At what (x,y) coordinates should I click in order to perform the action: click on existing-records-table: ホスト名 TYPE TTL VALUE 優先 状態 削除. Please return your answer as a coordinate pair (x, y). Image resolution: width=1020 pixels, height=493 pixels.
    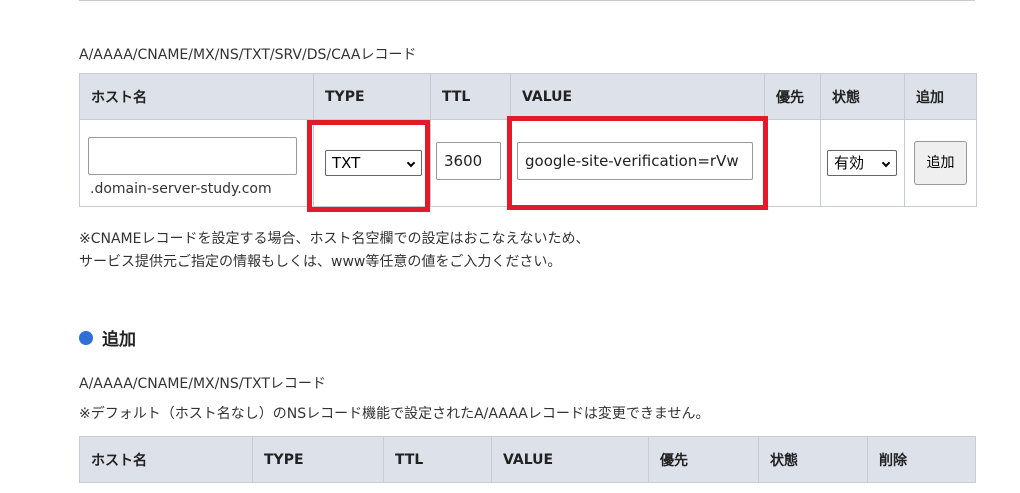
    Looking at the image, I should click on (527, 459).